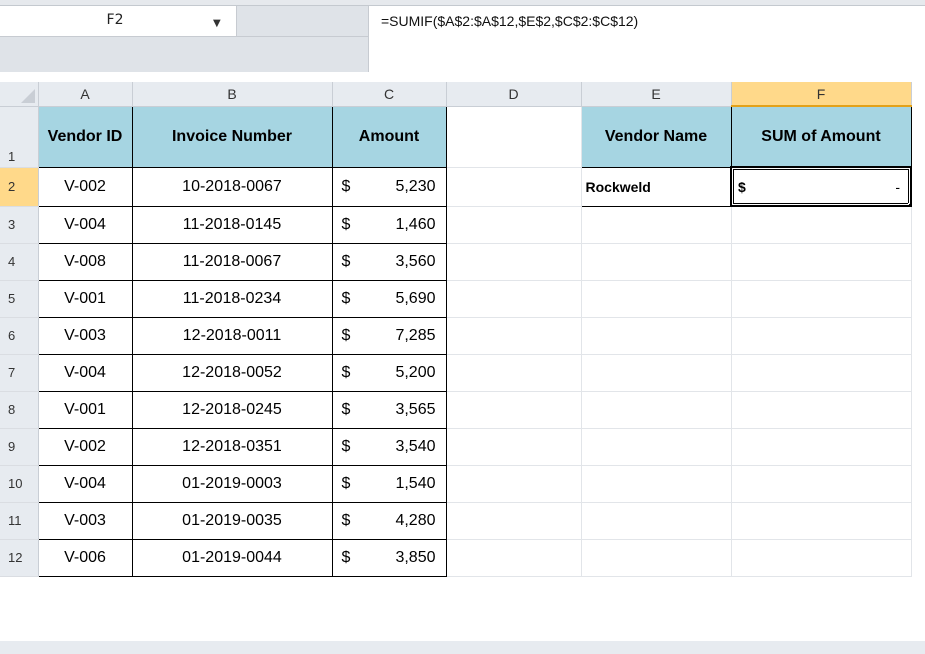 The width and height of the screenshot is (925, 654). I want to click on column-header-e: E, so click(656, 94).